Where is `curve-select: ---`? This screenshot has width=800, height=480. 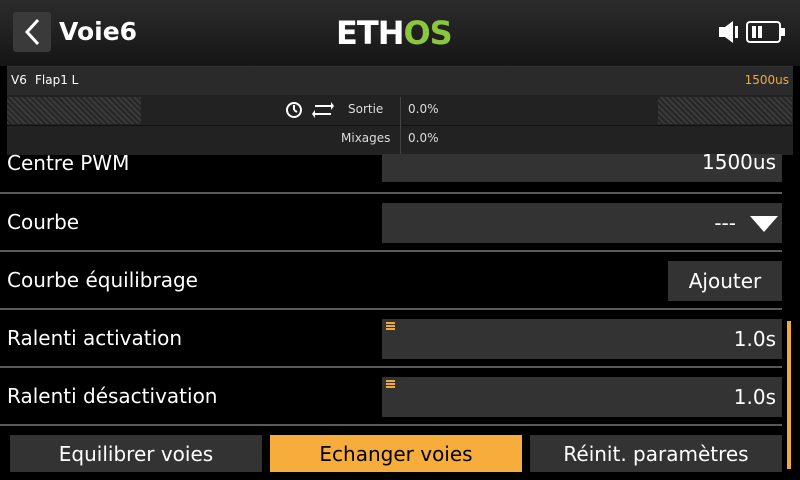
curve-select: --- is located at coordinates (582, 223).